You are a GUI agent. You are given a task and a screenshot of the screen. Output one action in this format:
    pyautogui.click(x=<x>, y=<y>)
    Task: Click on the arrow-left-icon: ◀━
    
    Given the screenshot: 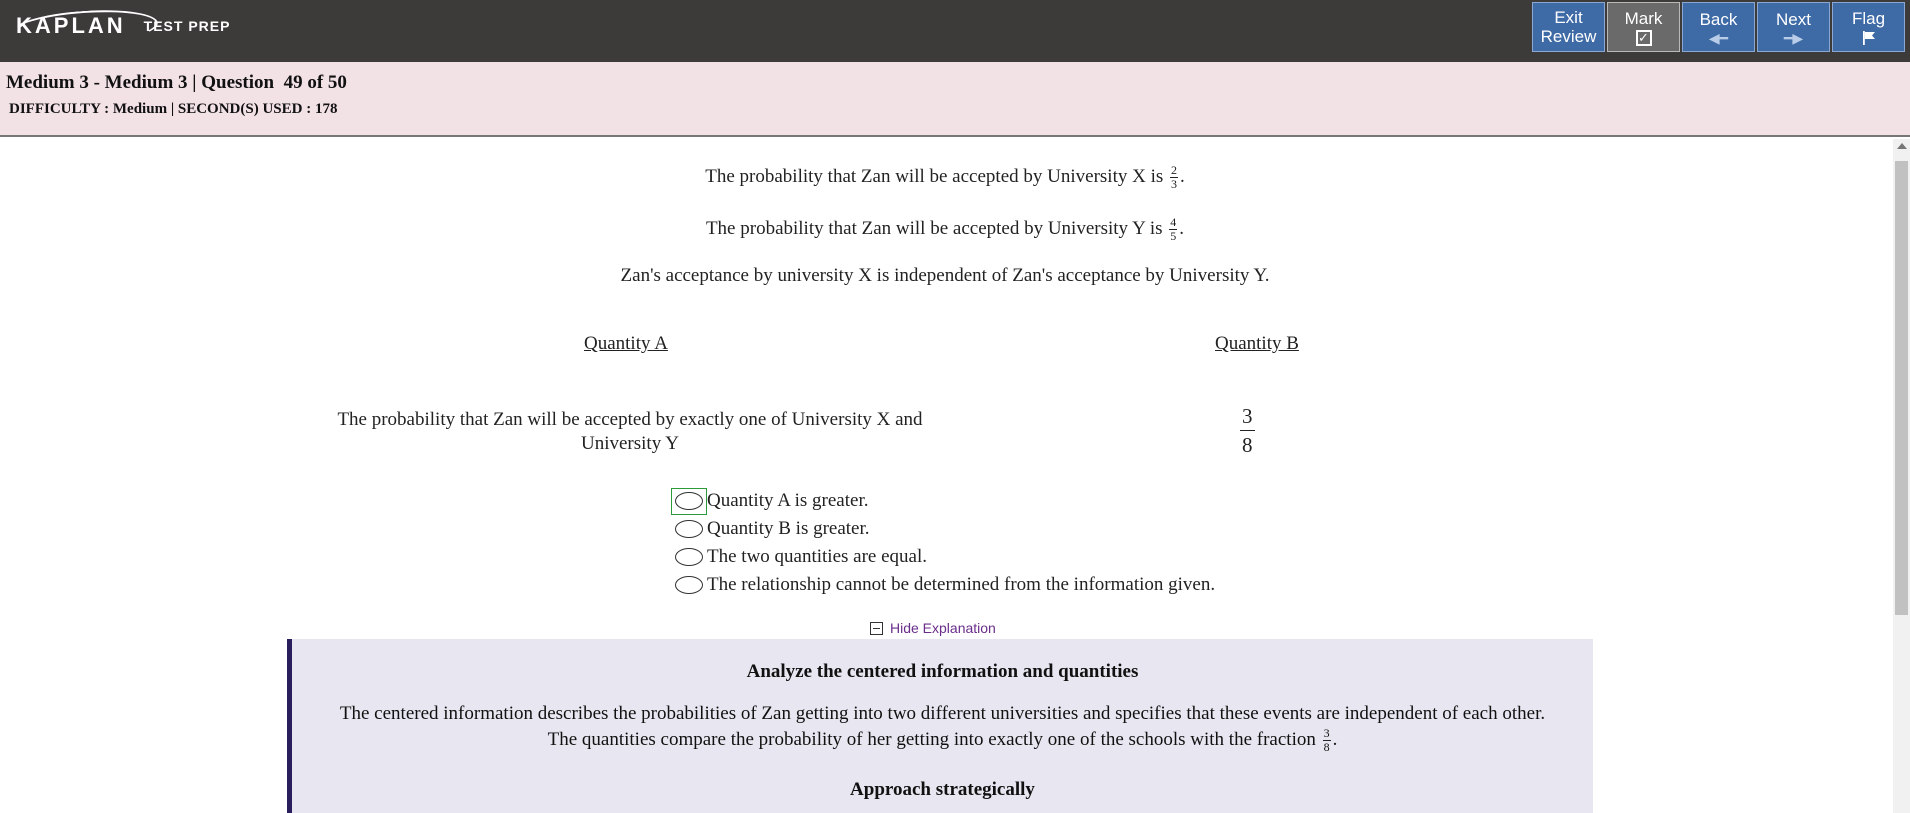 What is the action you would take?
    pyautogui.click(x=1718, y=37)
    